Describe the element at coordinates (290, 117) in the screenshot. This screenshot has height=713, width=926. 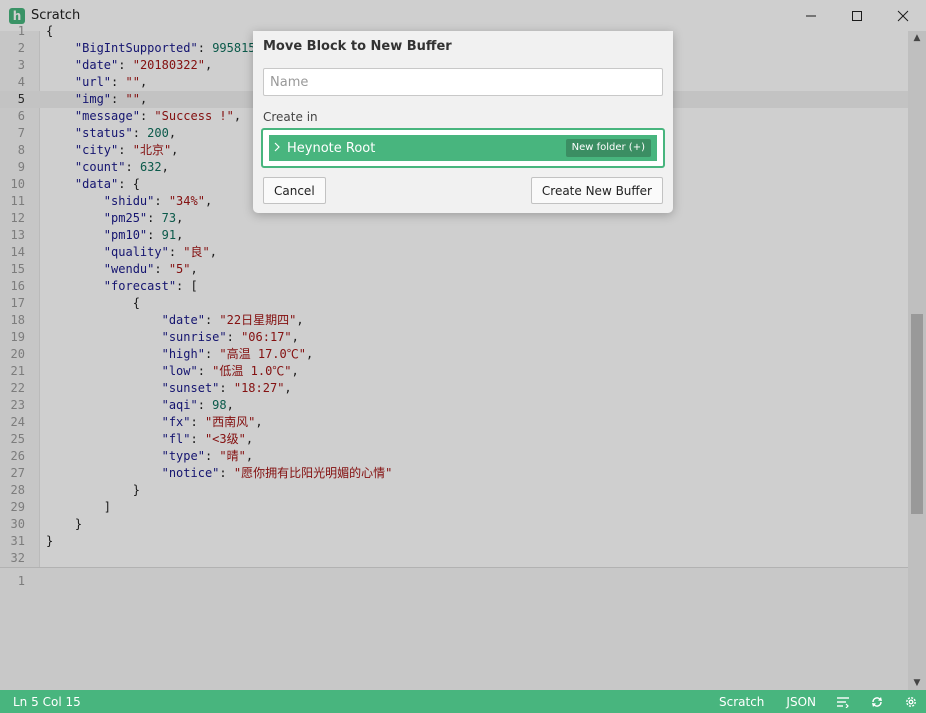
I see `create-in-label: Create in` at that location.